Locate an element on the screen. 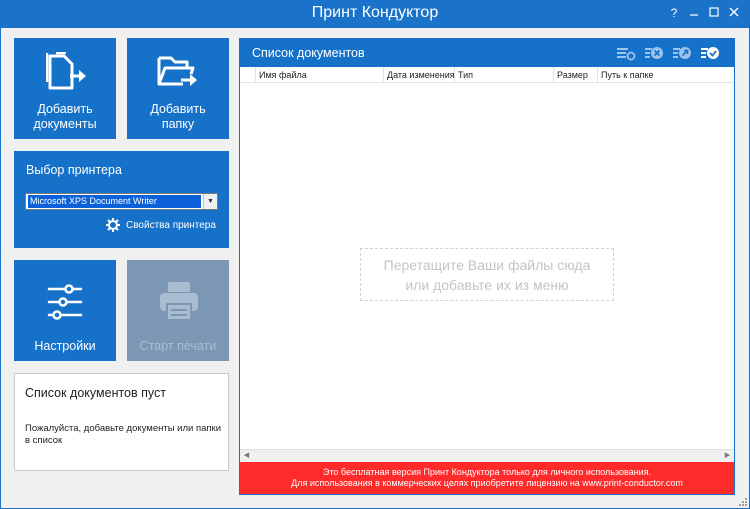  close-button is located at coordinates (734, 13).